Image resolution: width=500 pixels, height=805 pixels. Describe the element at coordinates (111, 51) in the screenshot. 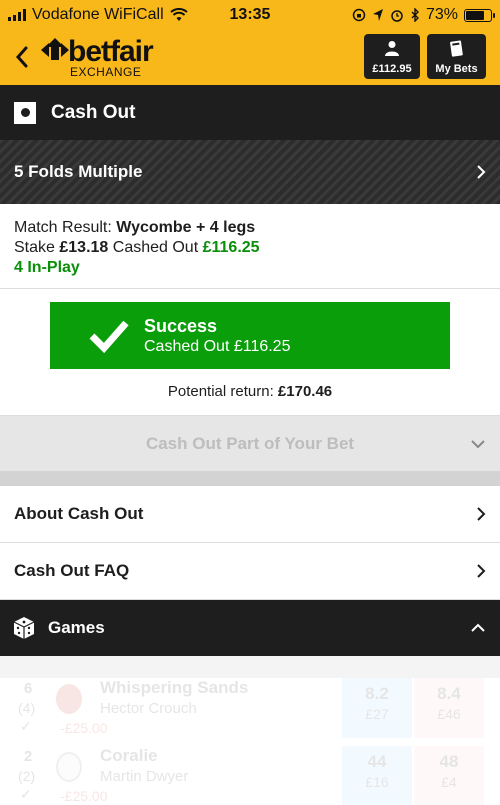

I see `logo-word: betfair` at that location.